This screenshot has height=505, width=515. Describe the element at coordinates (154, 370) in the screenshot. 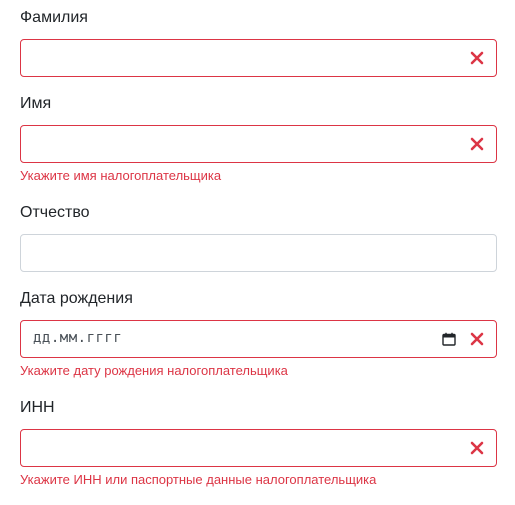

I see `birth-date-error: Укажите дату рождения налогоплательщика` at that location.